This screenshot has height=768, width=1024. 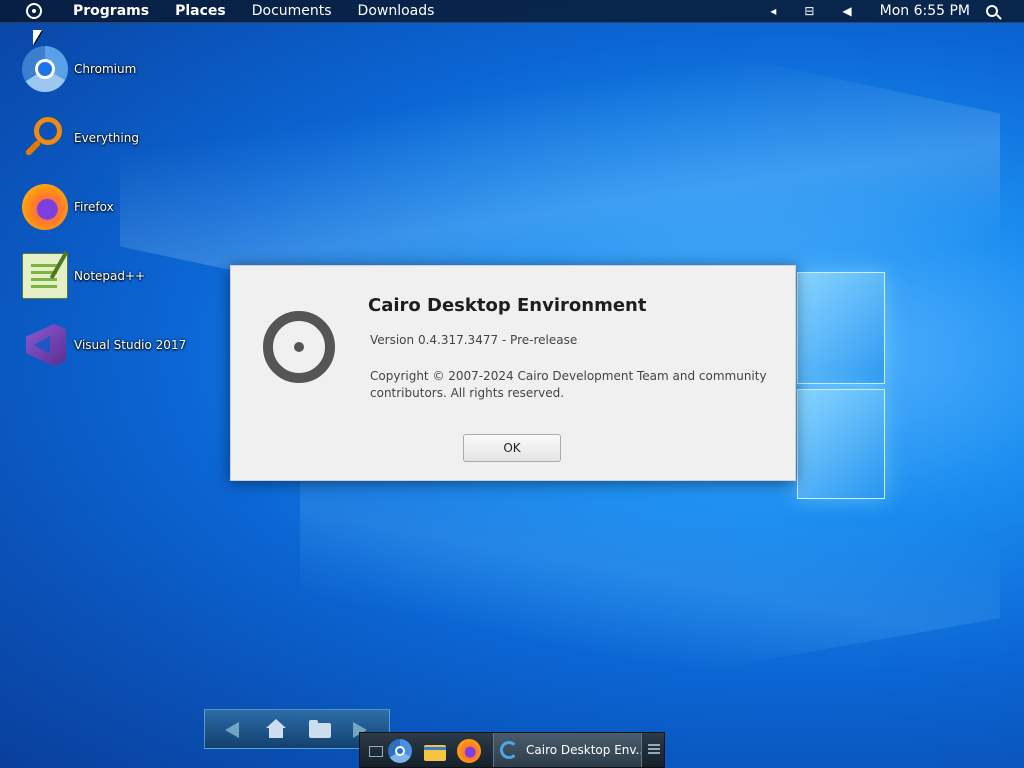 What do you see at coordinates (509, 750) in the screenshot?
I see `cairo-window-icon` at bounding box center [509, 750].